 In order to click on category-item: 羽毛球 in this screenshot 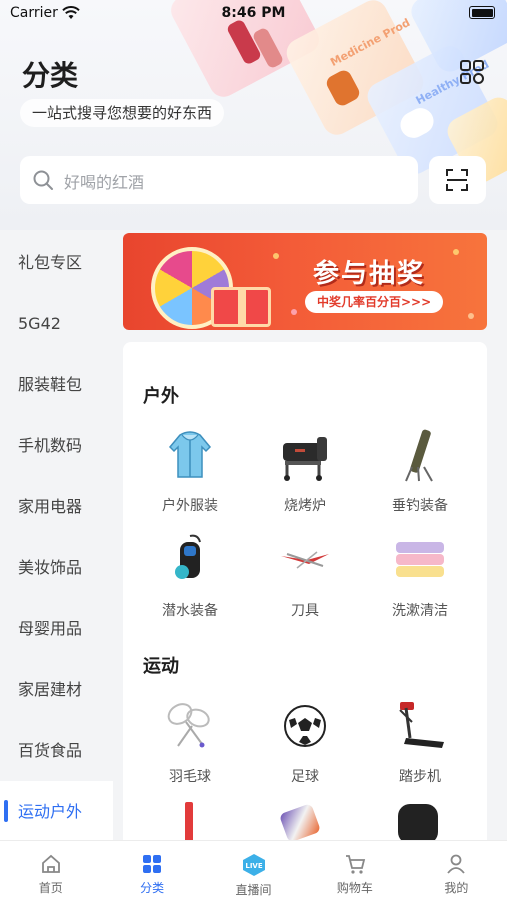, I will do `click(190, 742)`.